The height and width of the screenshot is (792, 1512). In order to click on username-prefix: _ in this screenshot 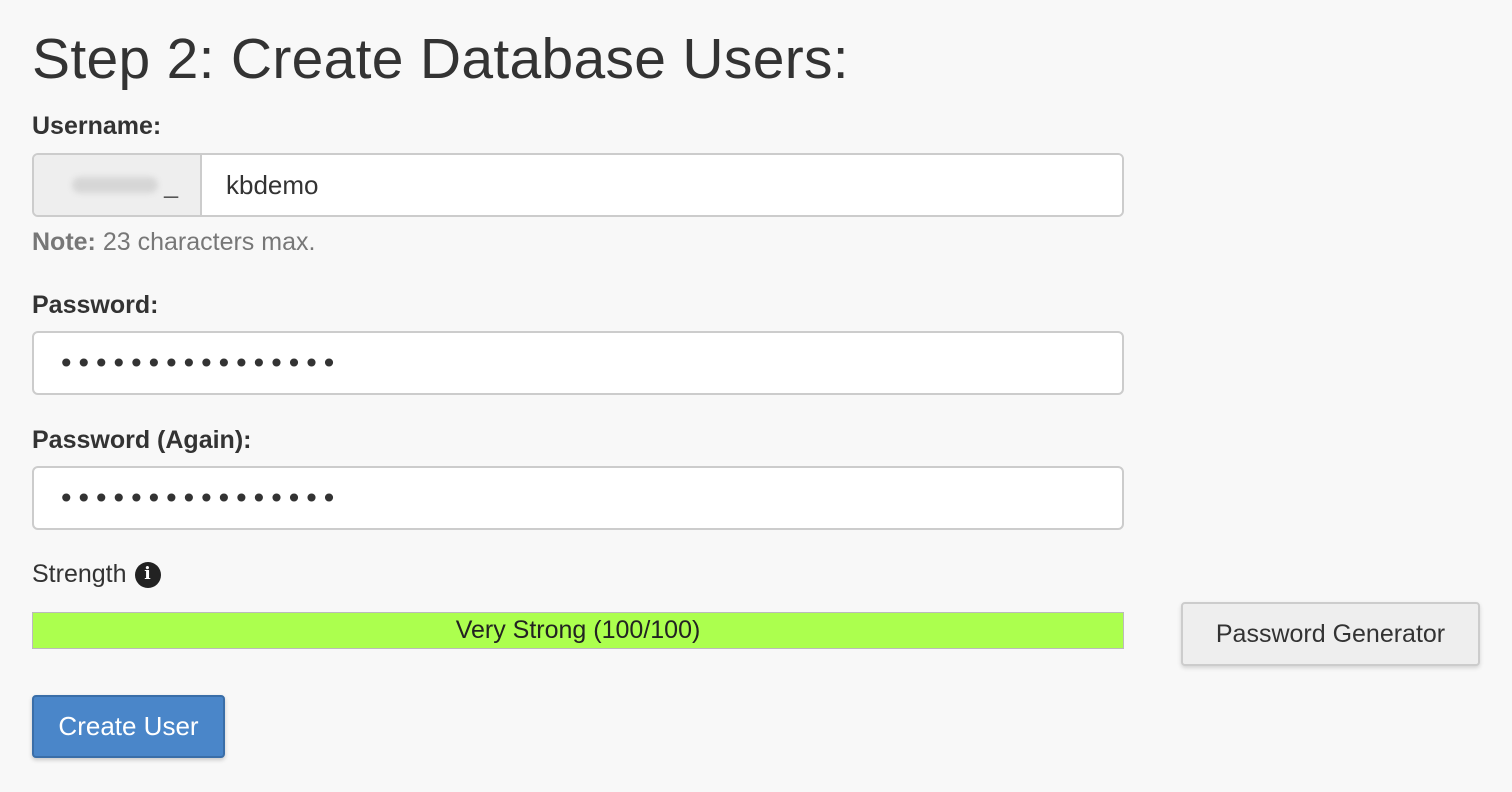, I will do `click(118, 185)`.